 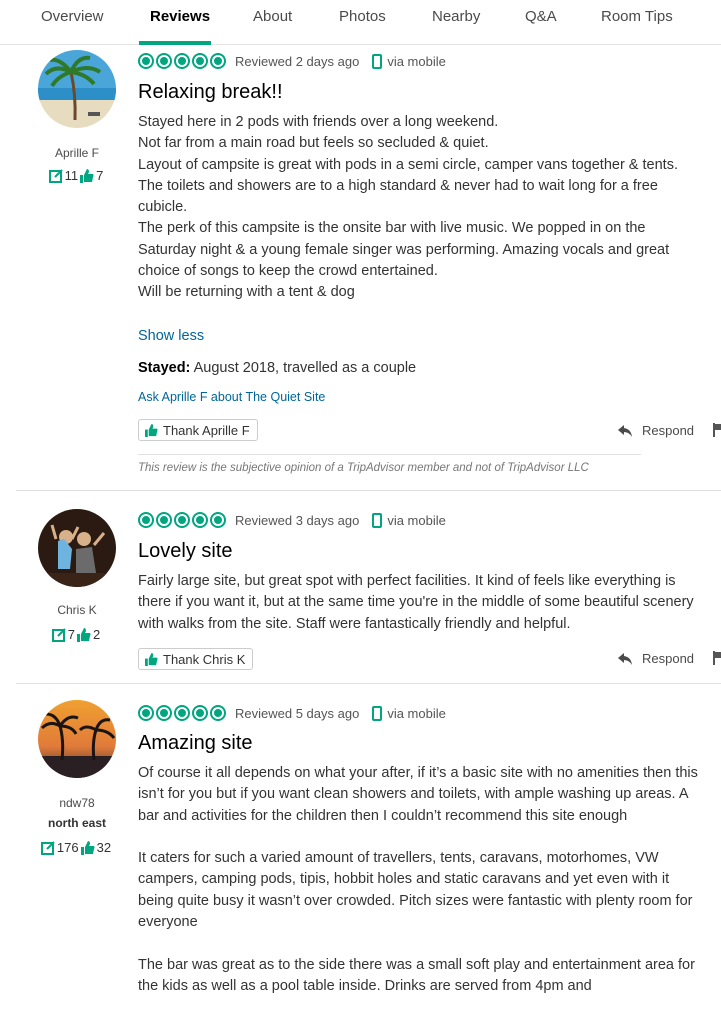 I want to click on show-less-link: Show less, so click(x=171, y=336).